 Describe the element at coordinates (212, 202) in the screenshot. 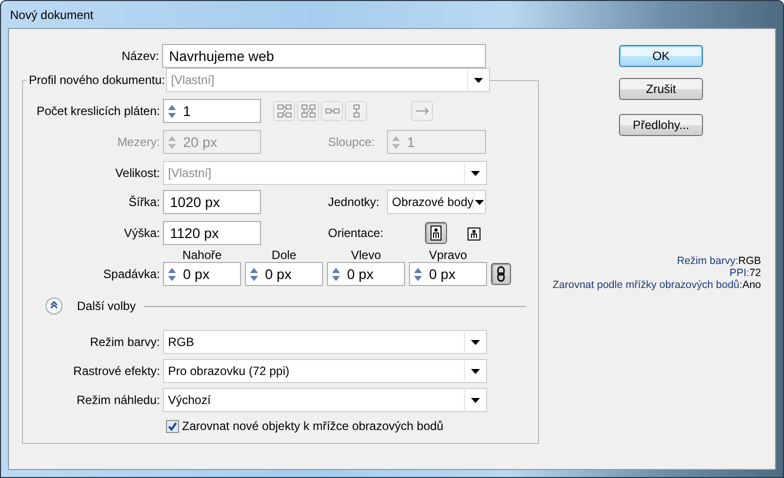

I see `text-field: 1020 px` at that location.